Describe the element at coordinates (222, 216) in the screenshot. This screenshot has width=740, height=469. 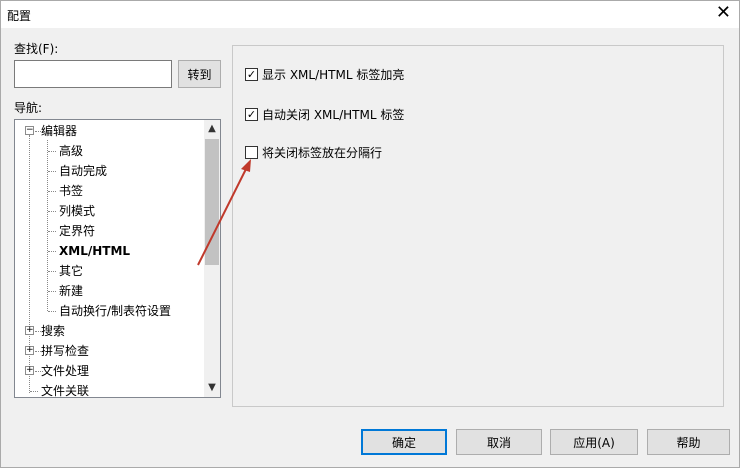
I see `annotation-arrow-line` at that location.